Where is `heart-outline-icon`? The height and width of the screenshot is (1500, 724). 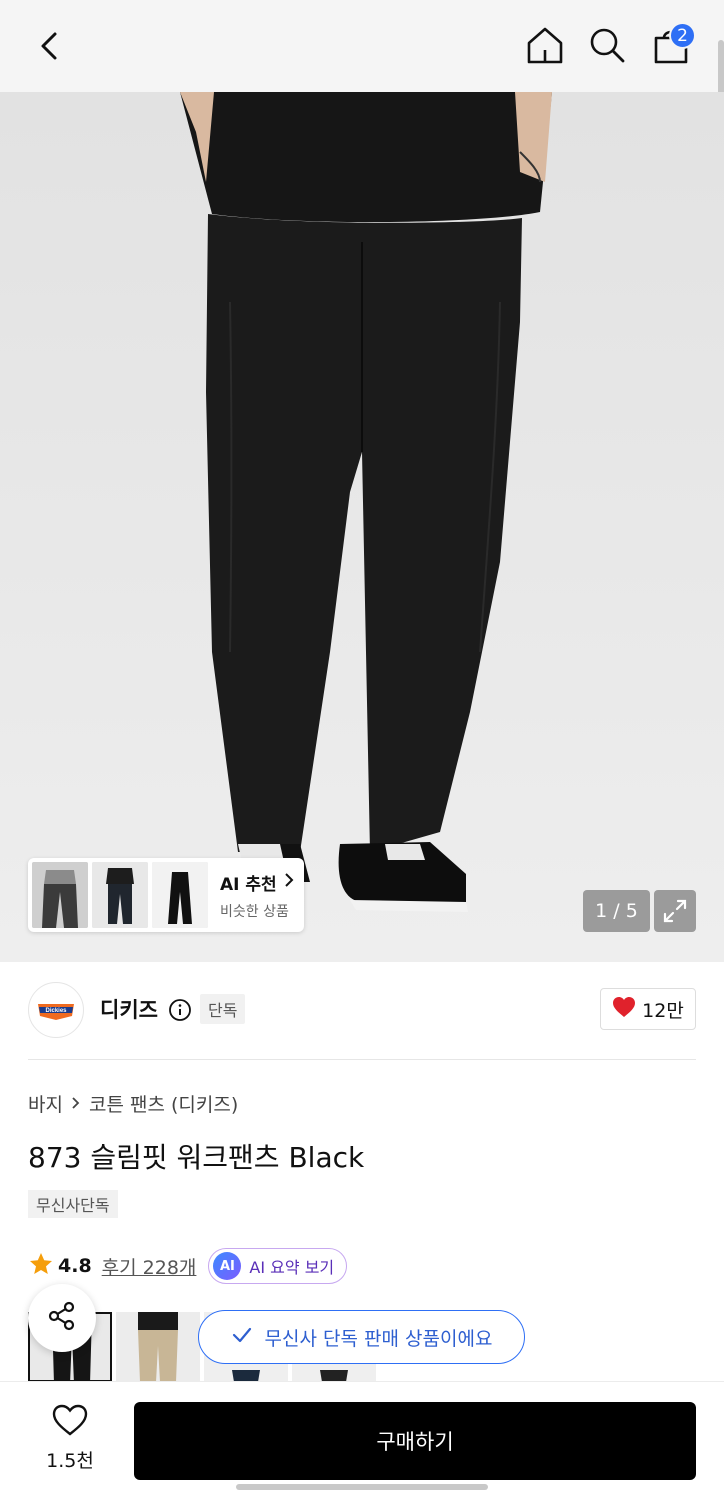
heart-outline-icon is located at coordinates (70, 1422).